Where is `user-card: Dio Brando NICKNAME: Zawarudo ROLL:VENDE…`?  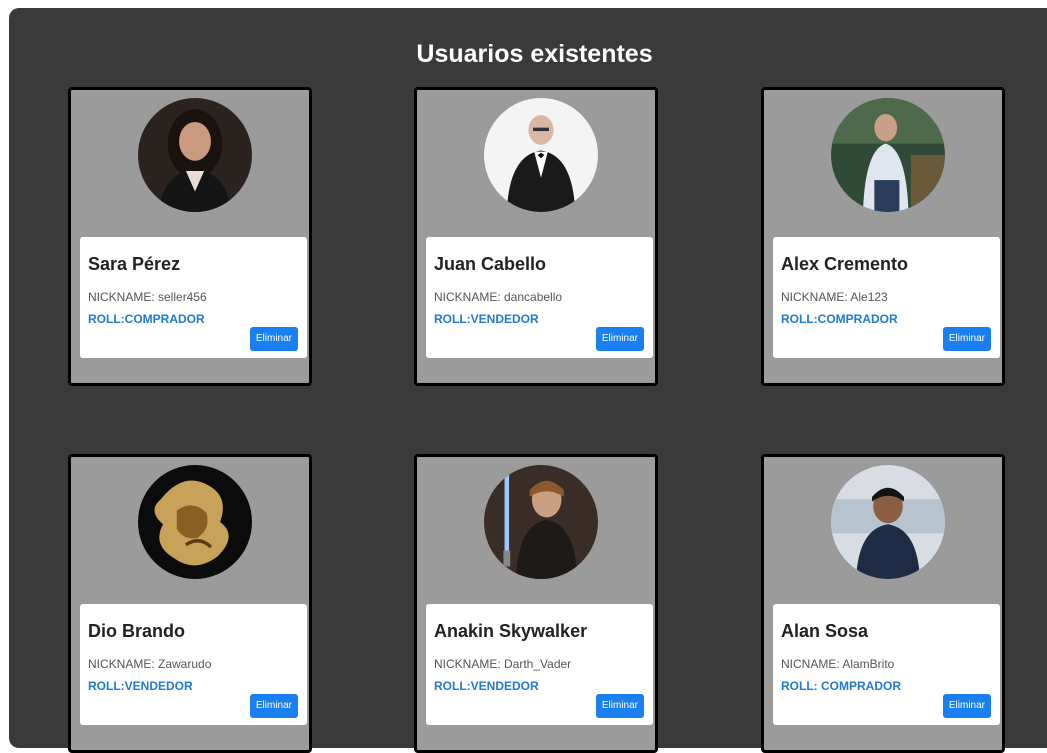 user-card: Dio Brando NICKNAME: Zawarudo ROLL:VENDE… is located at coordinates (190, 603).